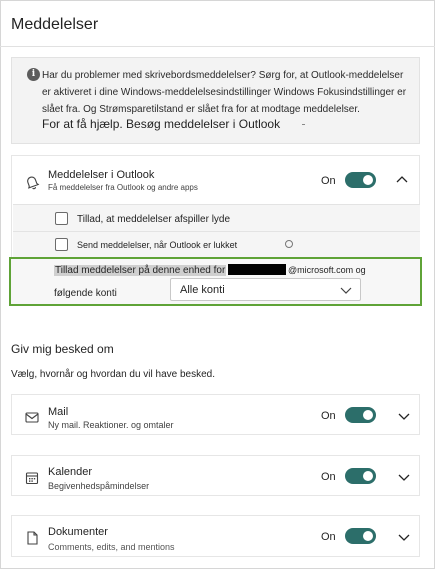  What do you see at coordinates (33, 183) in the screenshot?
I see `notification-bell-icon` at bounding box center [33, 183].